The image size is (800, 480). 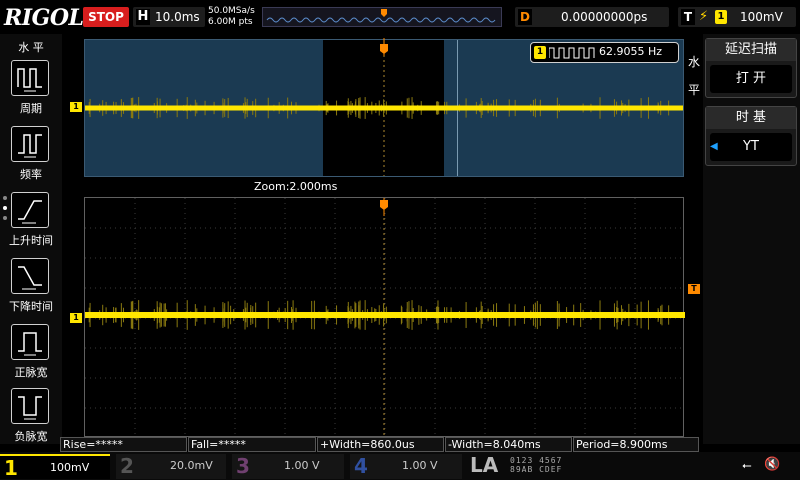 I want to click on measurement-positive-width: +Width=860.0us, so click(x=380, y=444).